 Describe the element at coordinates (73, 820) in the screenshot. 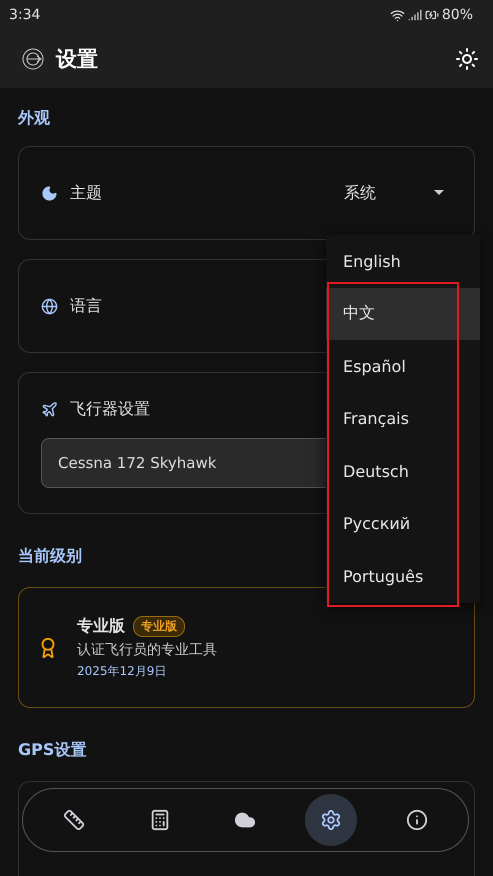

I see `ruler-icon` at that location.